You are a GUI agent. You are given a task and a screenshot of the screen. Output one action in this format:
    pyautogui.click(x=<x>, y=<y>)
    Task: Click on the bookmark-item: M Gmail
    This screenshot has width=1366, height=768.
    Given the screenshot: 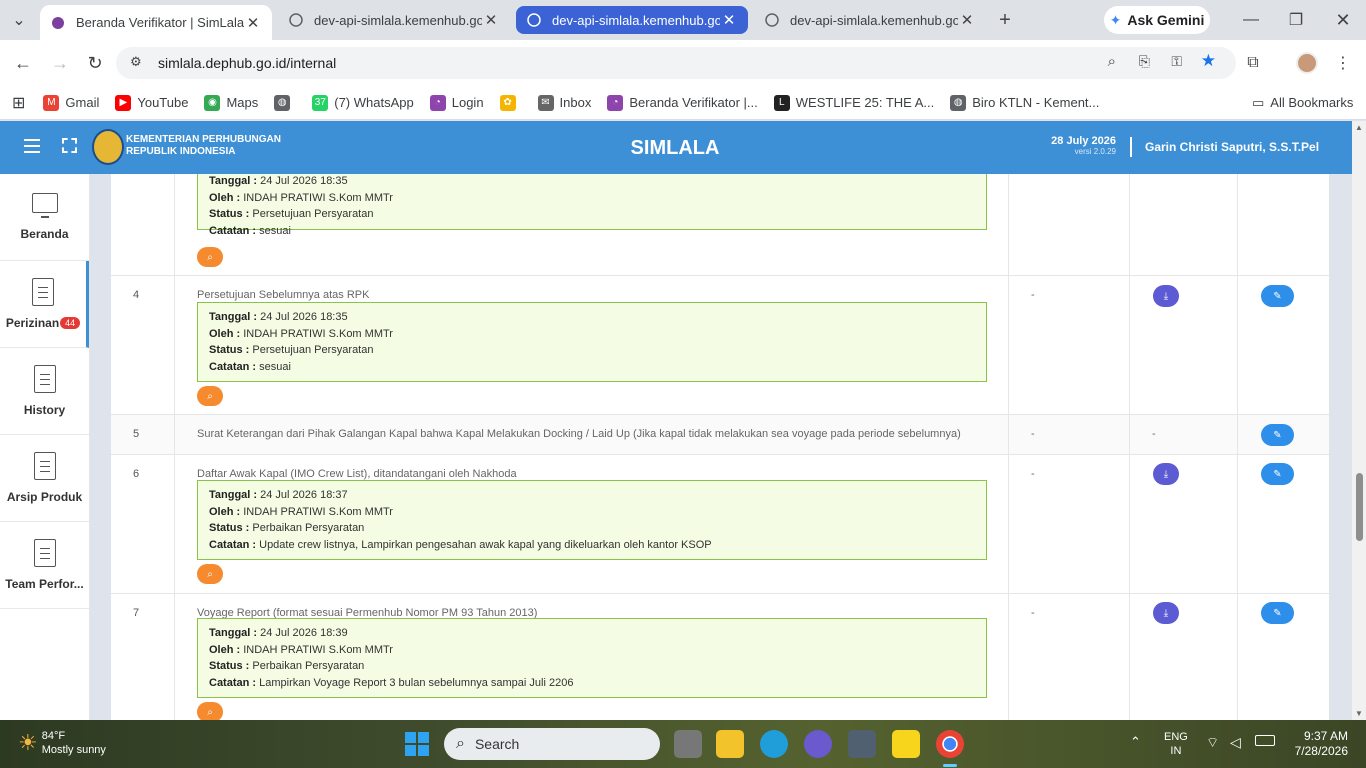 What is the action you would take?
    pyautogui.click(x=71, y=102)
    